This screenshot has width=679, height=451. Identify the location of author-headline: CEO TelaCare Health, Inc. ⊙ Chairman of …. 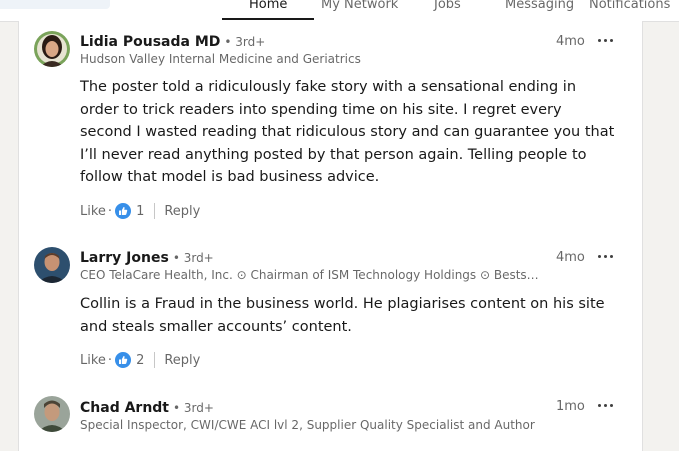
(309, 275).